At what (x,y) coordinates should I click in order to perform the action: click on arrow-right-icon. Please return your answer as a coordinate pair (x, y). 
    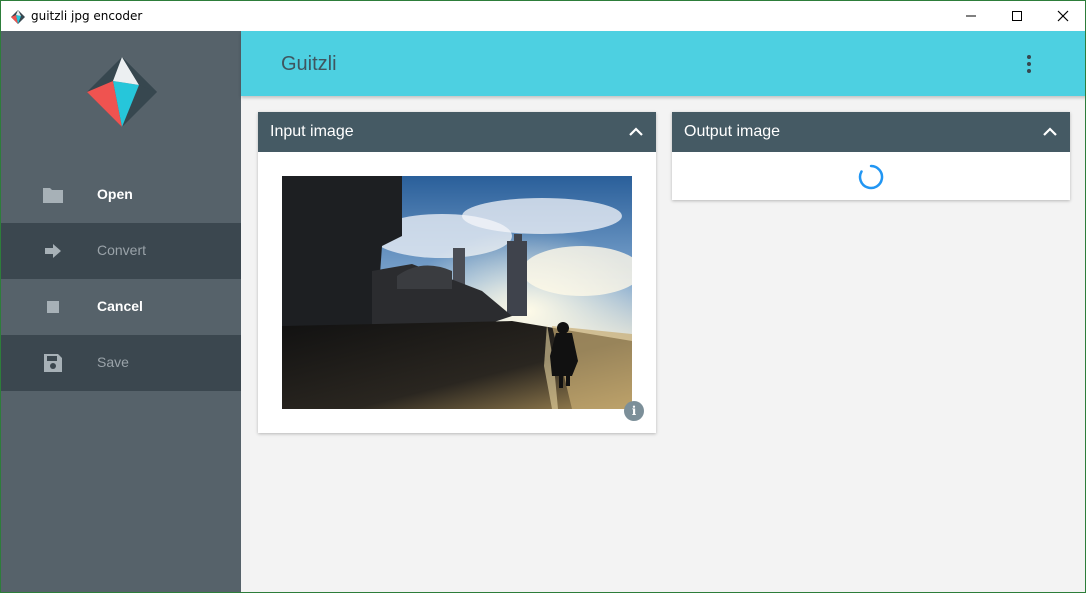
    Looking at the image, I should click on (53, 251).